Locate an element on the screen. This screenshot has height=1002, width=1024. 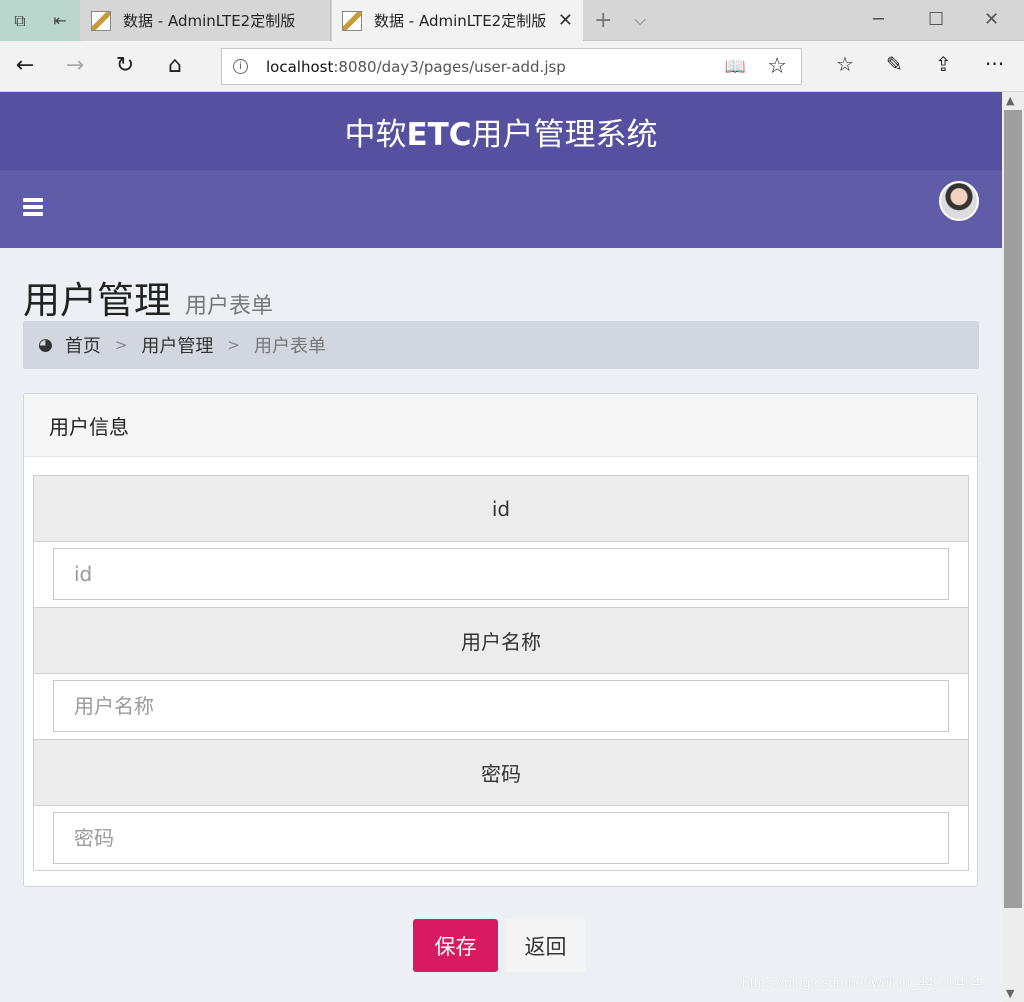
watermark-text: https://blog.csdn.net/weixin_44030454 is located at coordinates (861, 982).